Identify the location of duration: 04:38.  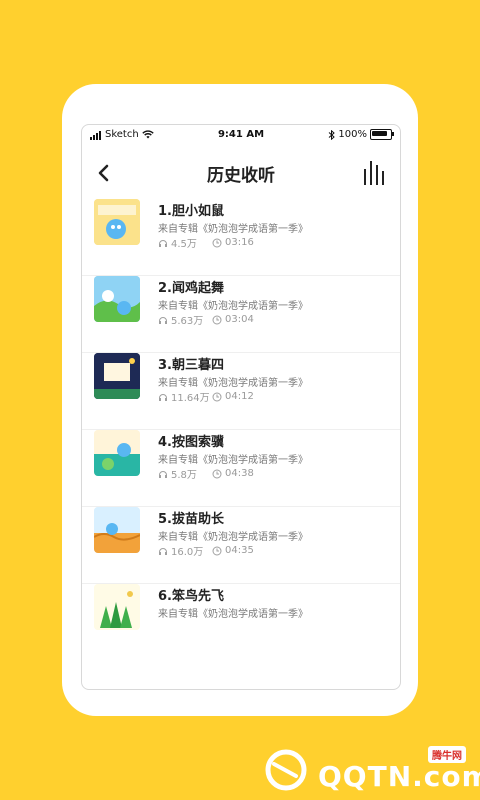
(233, 473).